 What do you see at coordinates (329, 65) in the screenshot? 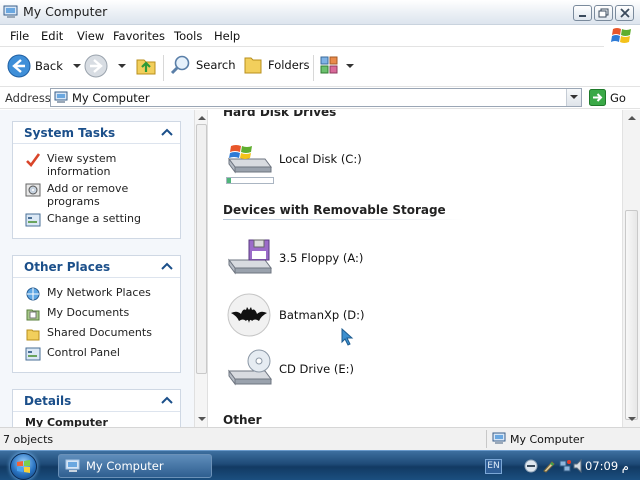
I see `views-icon` at bounding box center [329, 65].